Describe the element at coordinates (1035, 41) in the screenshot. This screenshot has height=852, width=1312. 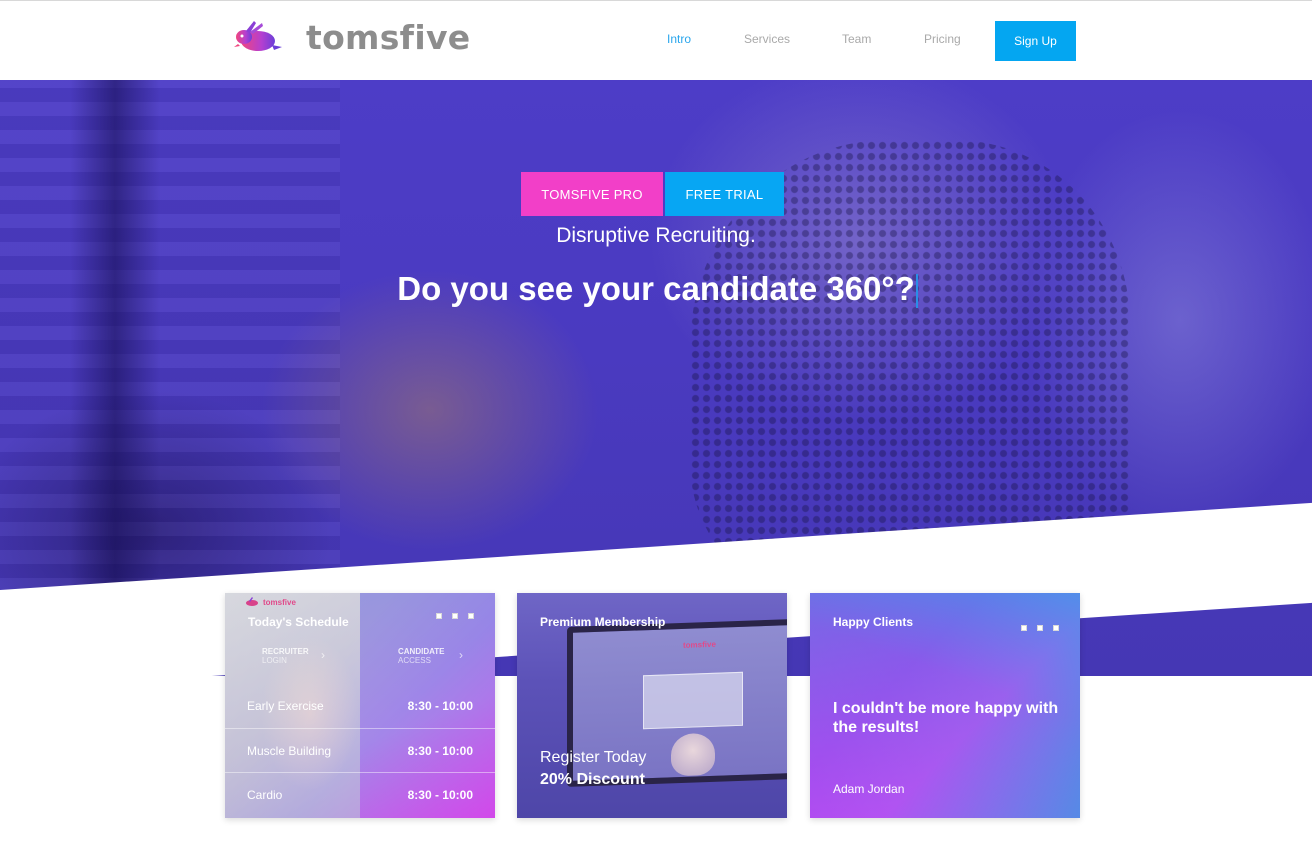
I see `sign-up-button: Sign Up` at that location.